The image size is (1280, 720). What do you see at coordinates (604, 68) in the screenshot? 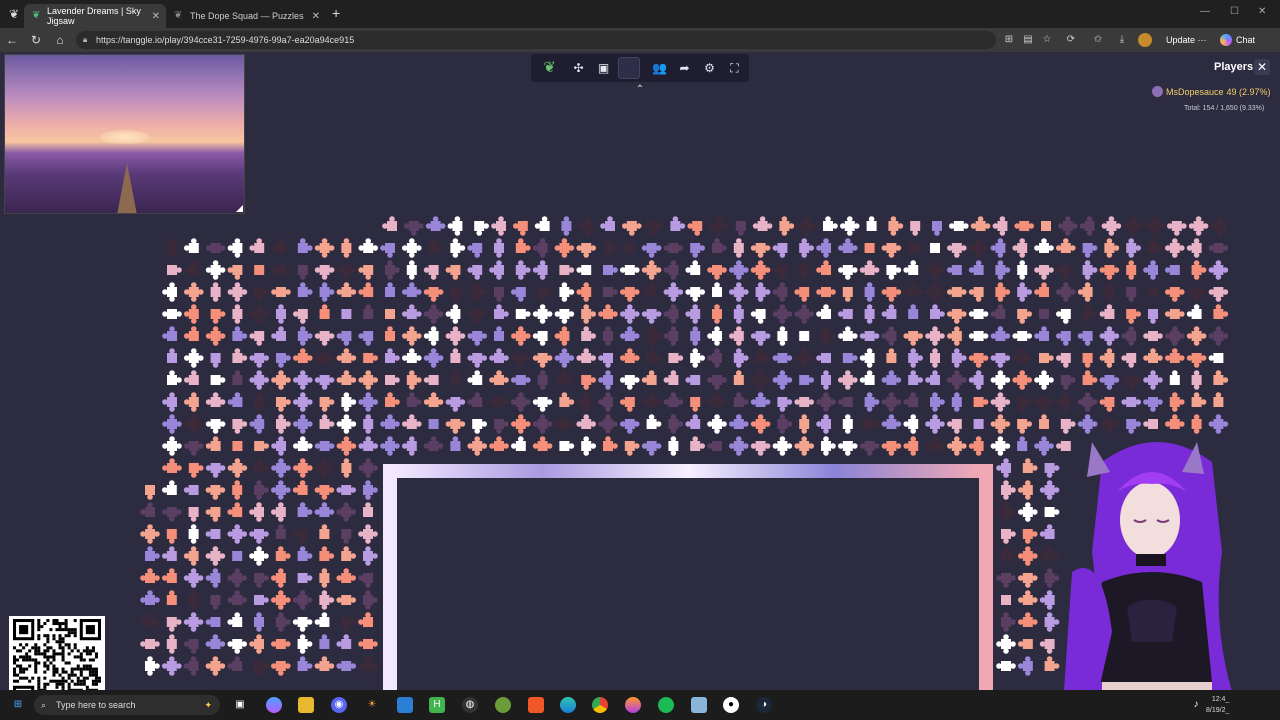
I see `image-icon: ▣` at bounding box center [604, 68].